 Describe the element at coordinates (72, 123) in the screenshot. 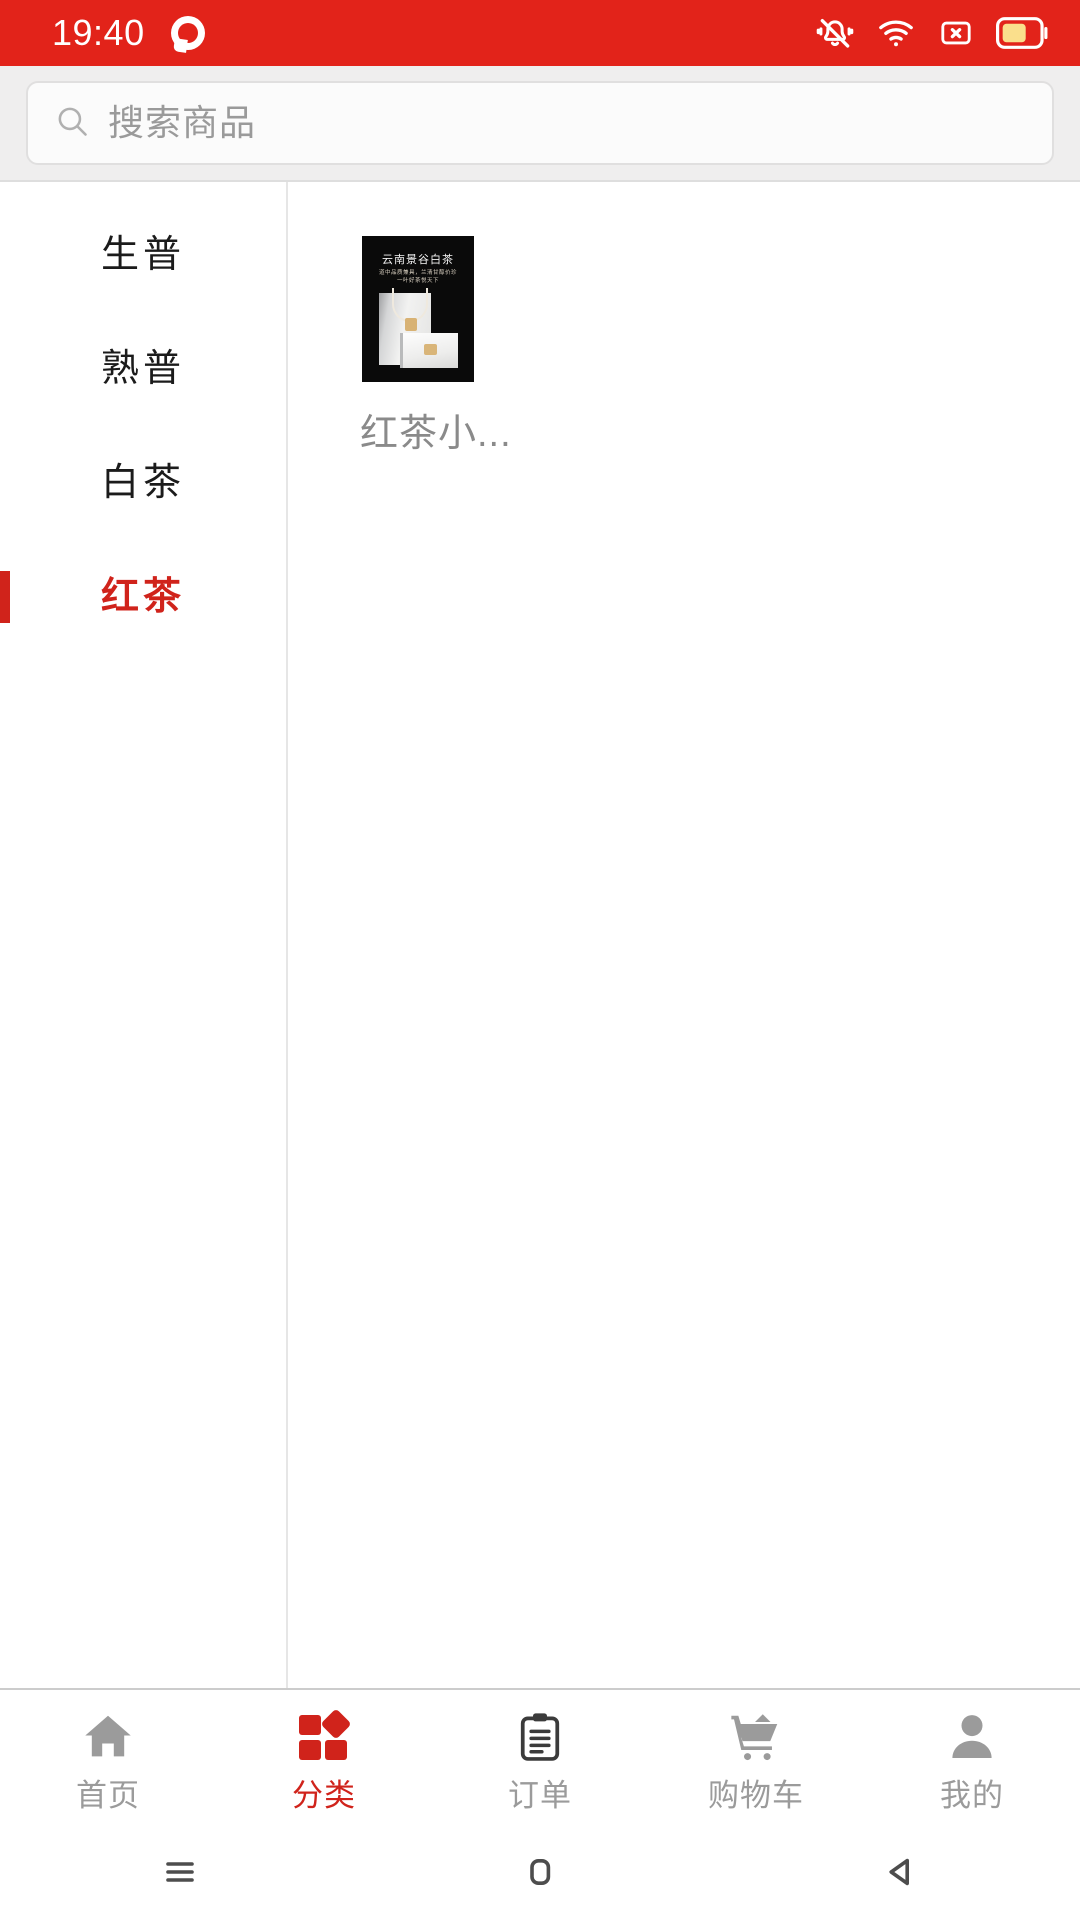

I see `search-icon` at that location.